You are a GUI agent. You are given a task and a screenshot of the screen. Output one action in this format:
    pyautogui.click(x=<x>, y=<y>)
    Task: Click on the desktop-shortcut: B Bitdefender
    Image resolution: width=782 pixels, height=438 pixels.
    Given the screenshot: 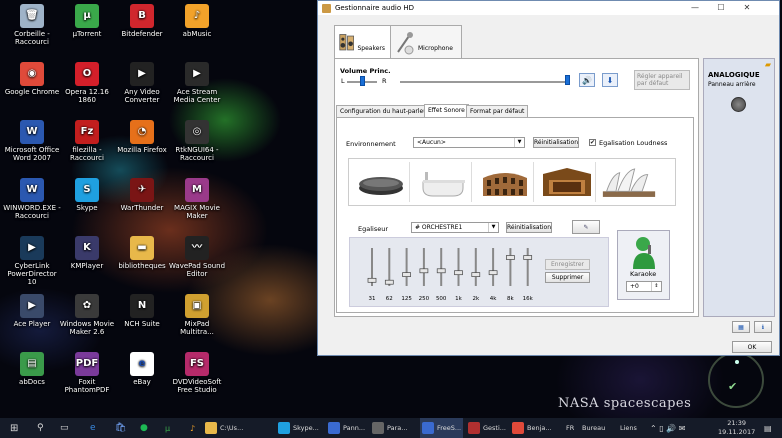 What is the action you would take?
    pyautogui.click(x=142, y=21)
    